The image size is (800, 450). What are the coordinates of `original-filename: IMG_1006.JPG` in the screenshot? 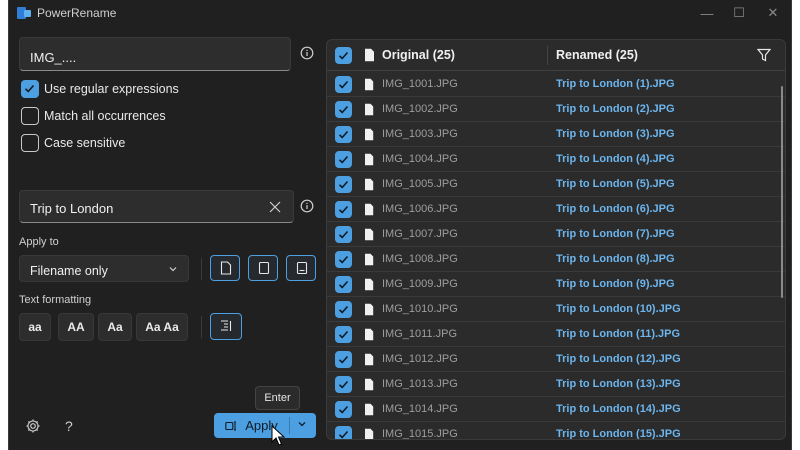 It's located at (420, 209).